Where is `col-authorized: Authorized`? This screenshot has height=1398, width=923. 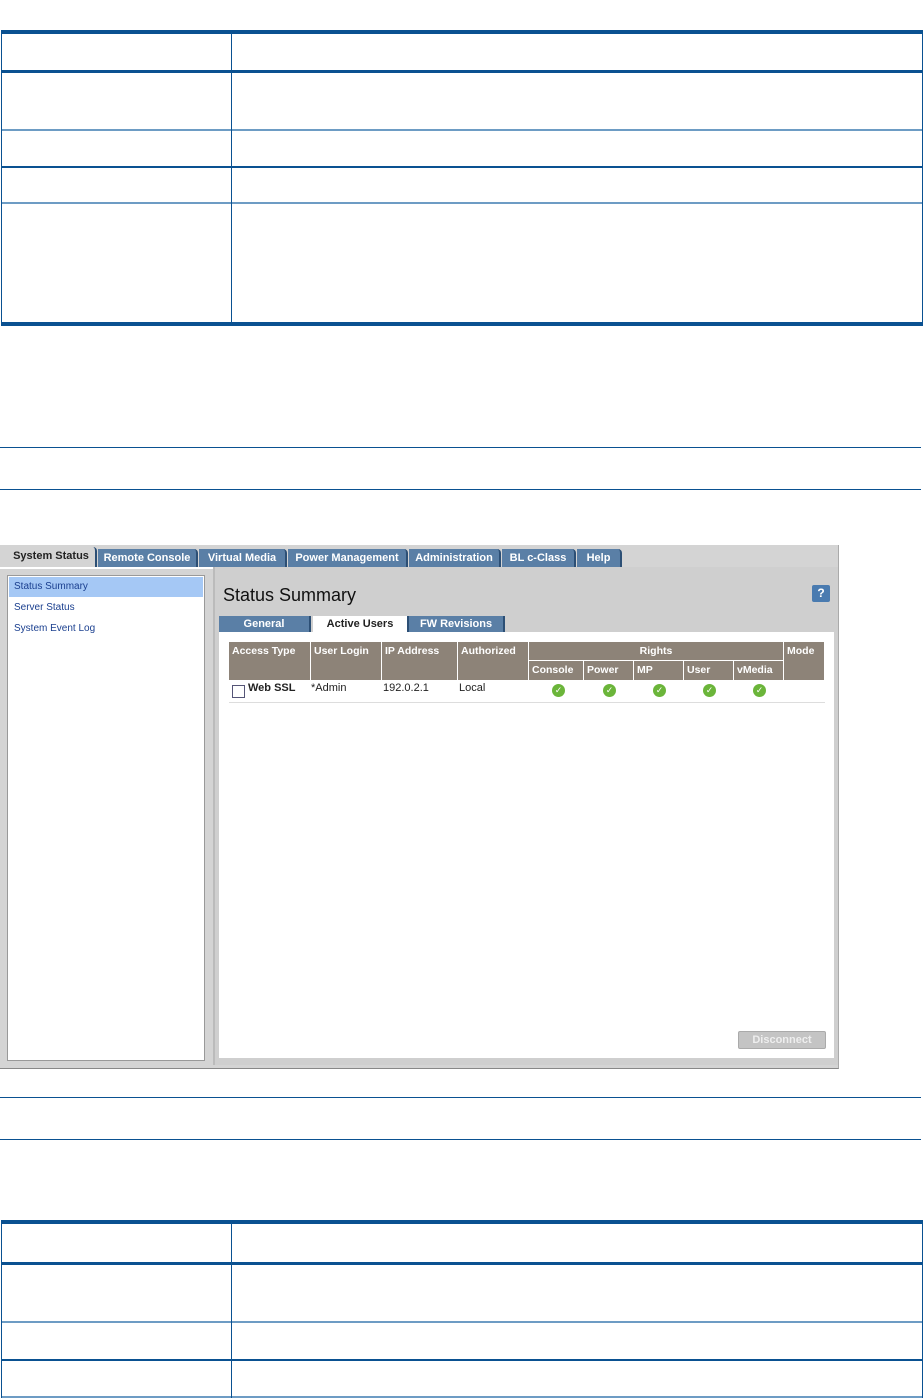
col-authorized: Authorized is located at coordinates (493, 661).